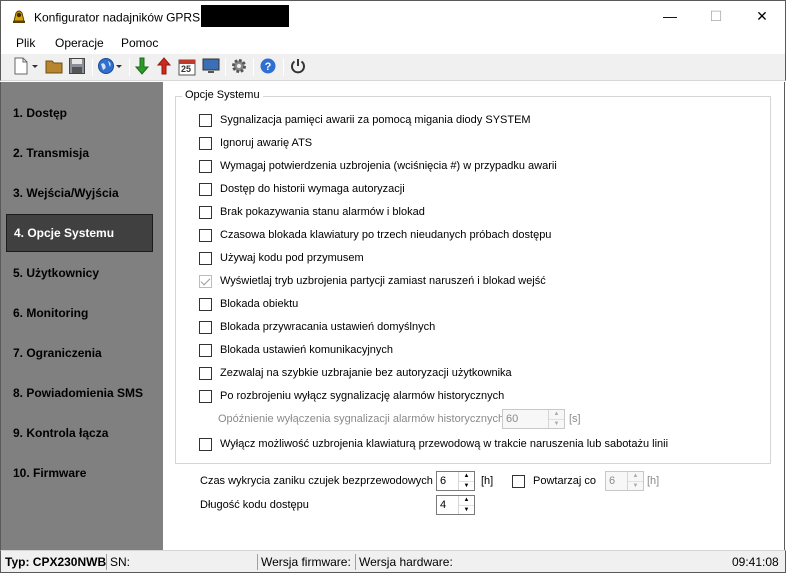  I want to click on maximize-button: ☐, so click(716, 16).